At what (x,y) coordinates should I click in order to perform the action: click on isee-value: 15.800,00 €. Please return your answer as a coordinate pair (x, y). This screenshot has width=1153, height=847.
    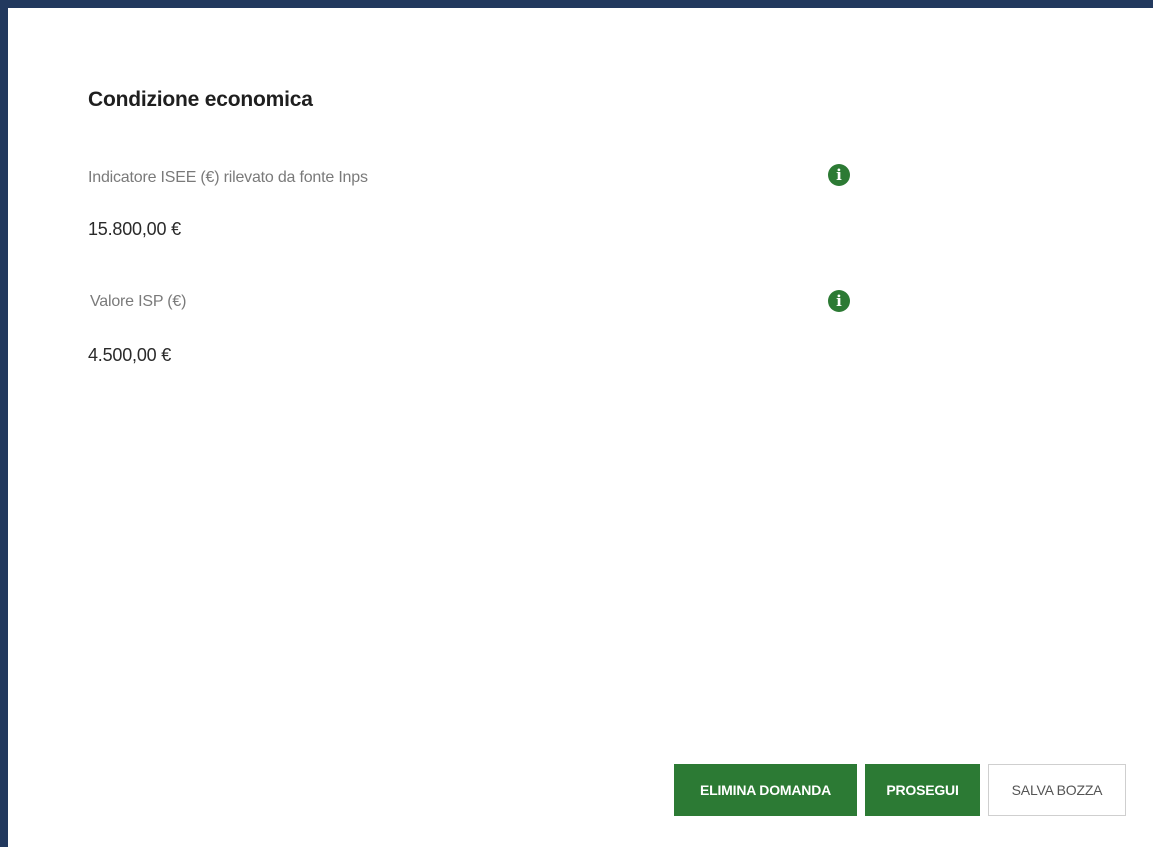
    Looking at the image, I should click on (134, 229).